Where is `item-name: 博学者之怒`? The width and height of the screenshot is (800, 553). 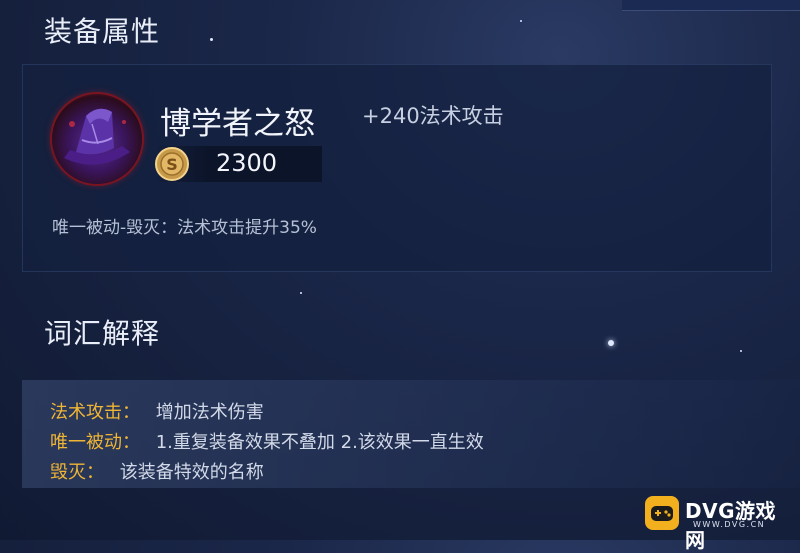
item-name: 博学者之怒 is located at coordinates (237, 124).